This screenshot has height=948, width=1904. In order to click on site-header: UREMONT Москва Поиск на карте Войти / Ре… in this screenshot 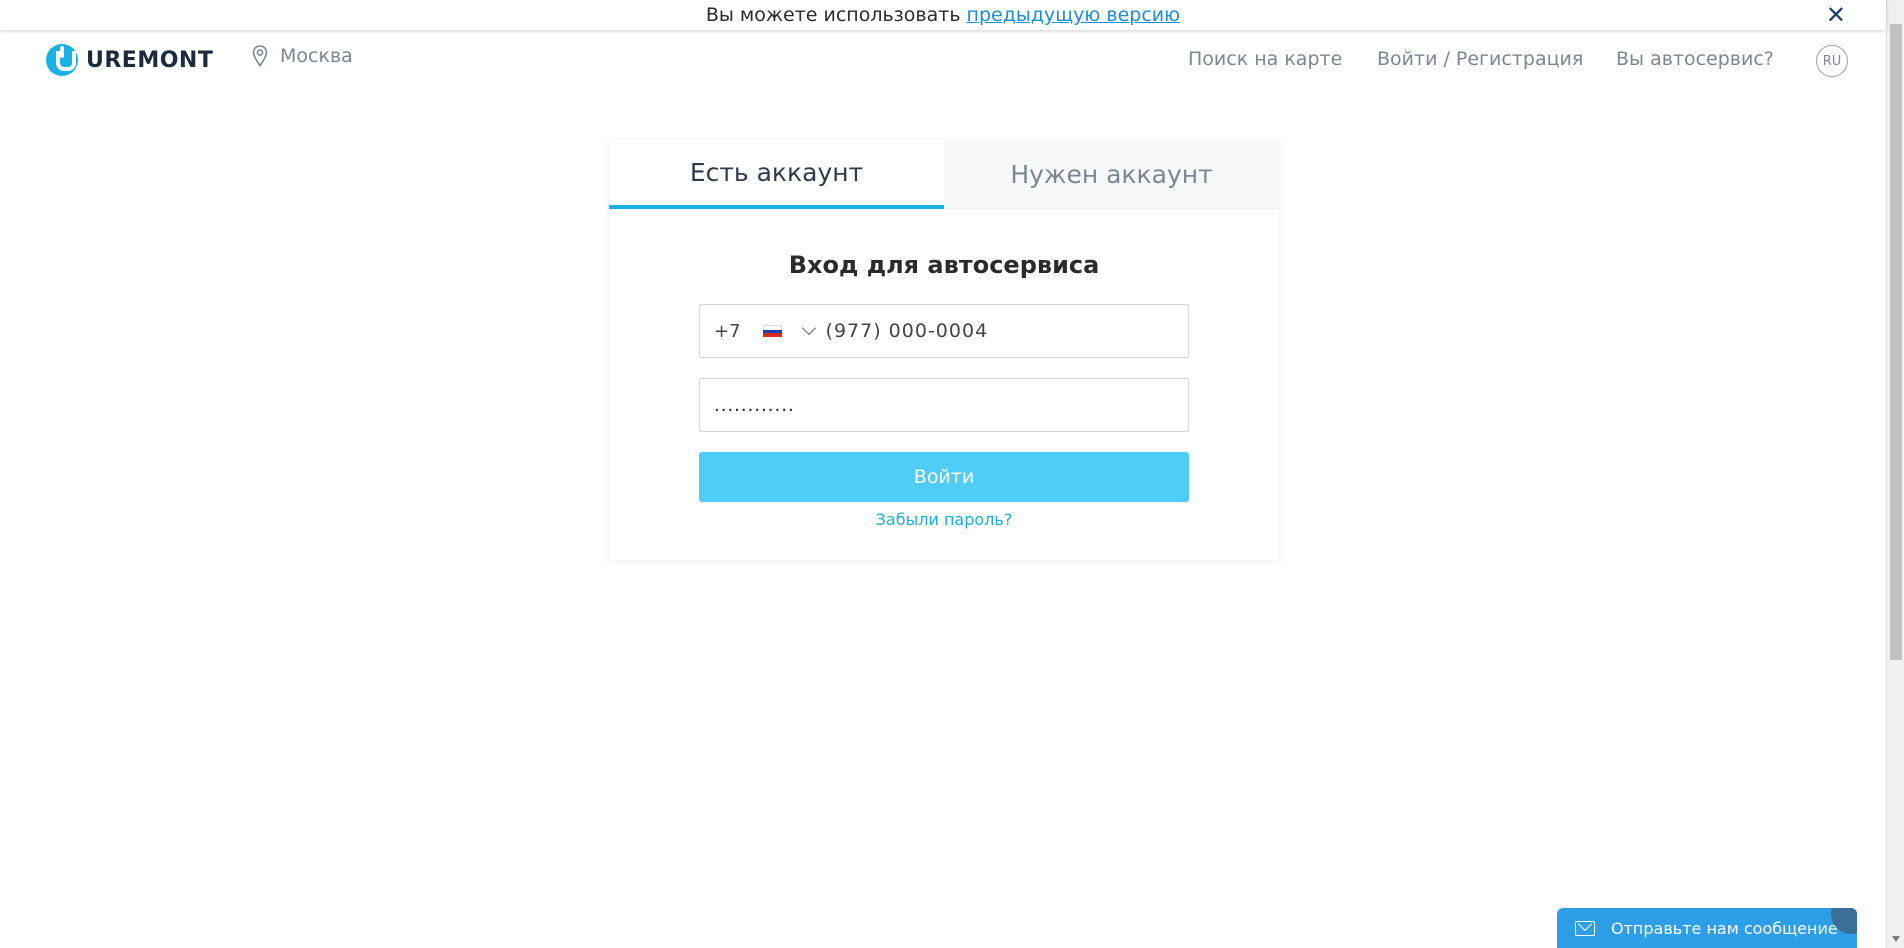, I will do `click(943, 60)`.